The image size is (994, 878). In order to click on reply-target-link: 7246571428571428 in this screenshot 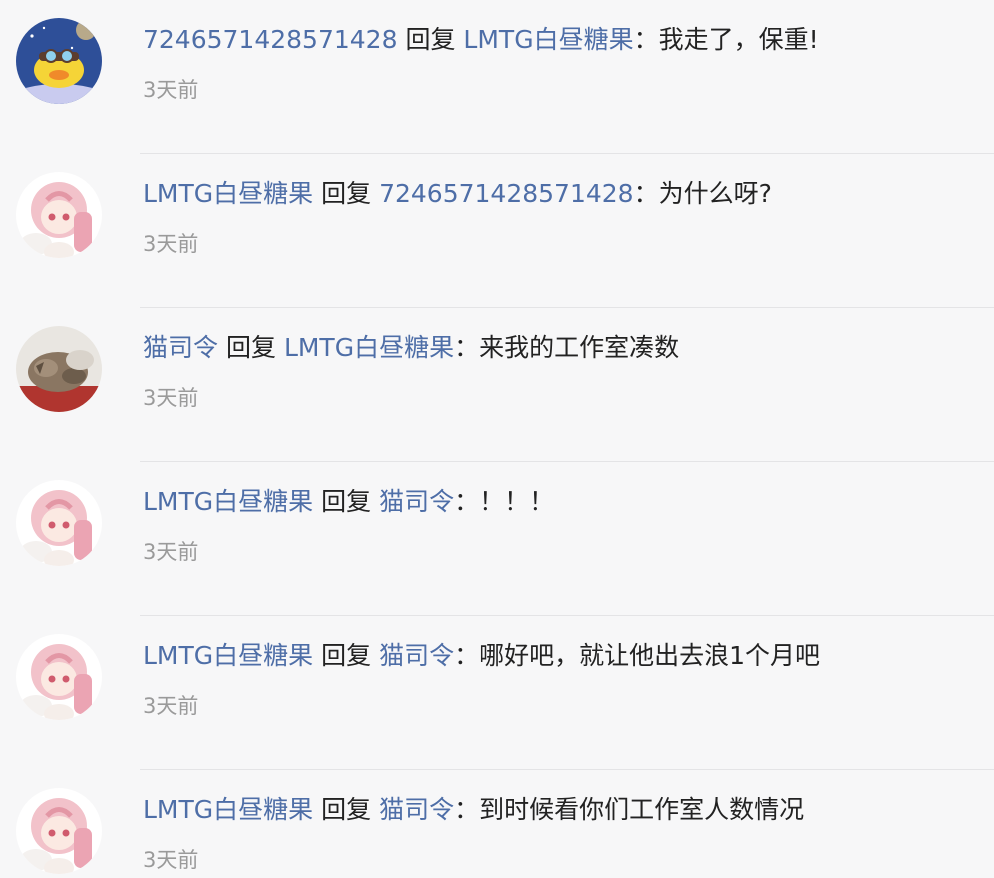, I will do `click(506, 193)`.